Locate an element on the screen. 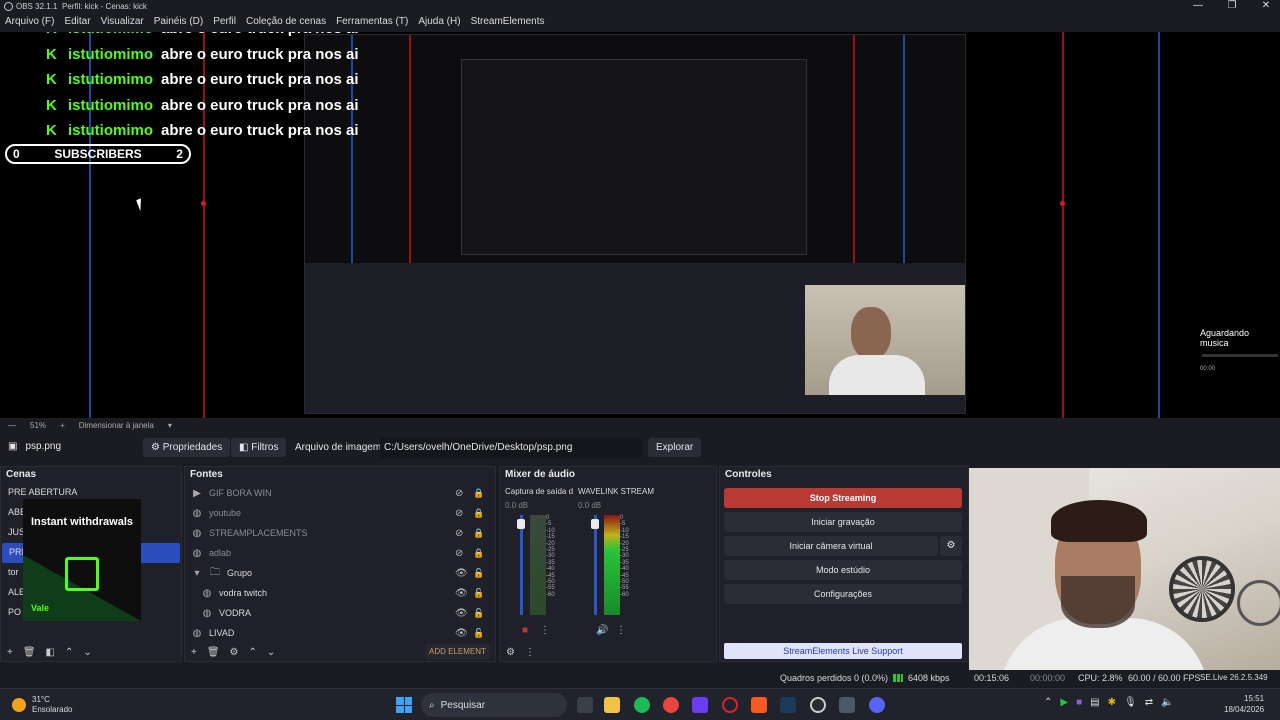 The image size is (1280, 720). speaker-icon: 🔊 is located at coordinates (602, 630).